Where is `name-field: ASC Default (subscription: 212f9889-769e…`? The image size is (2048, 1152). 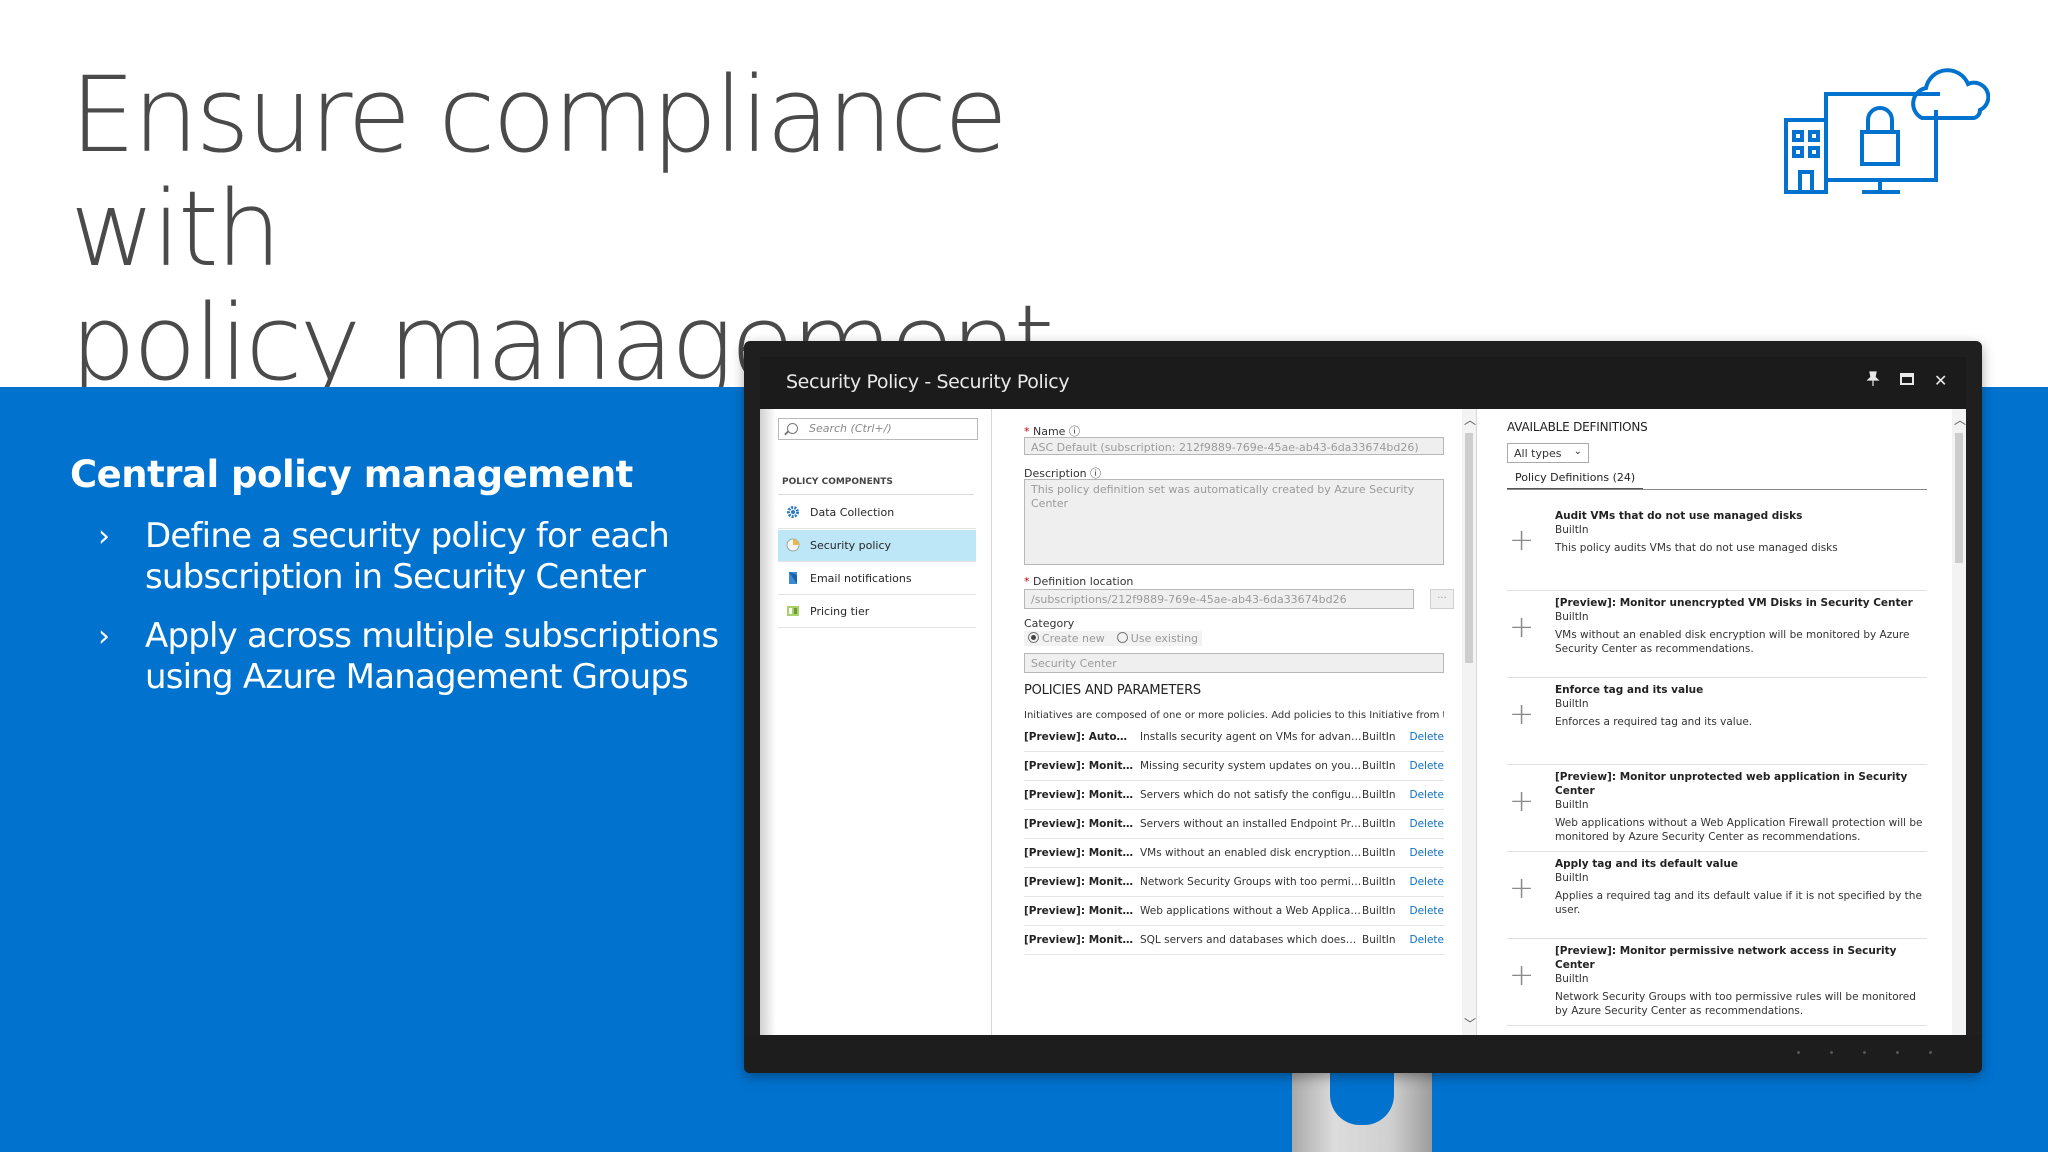 name-field: ASC Default (subscription: 212f9889-769e… is located at coordinates (1234, 446).